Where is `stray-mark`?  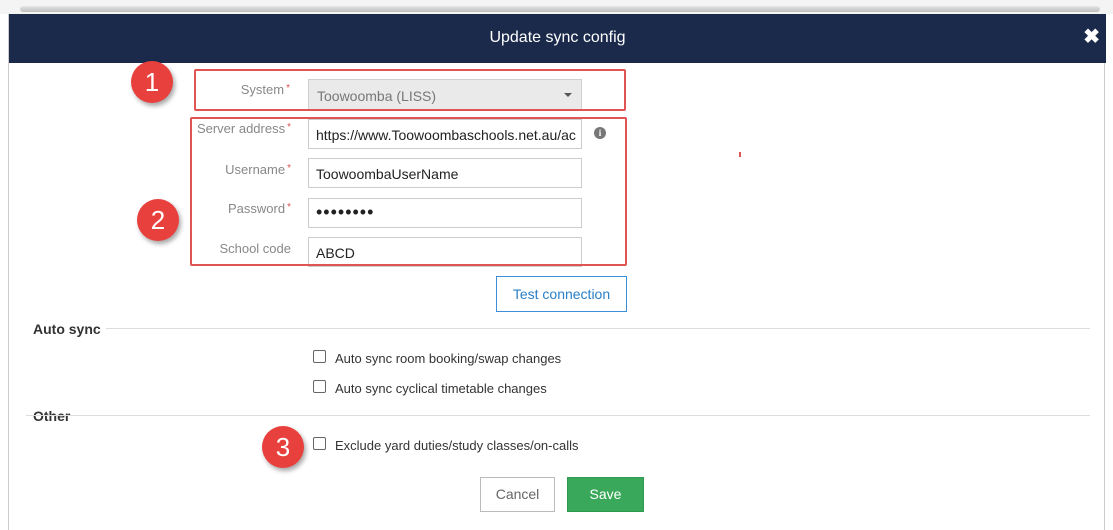
stray-mark is located at coordinates (740, 154).